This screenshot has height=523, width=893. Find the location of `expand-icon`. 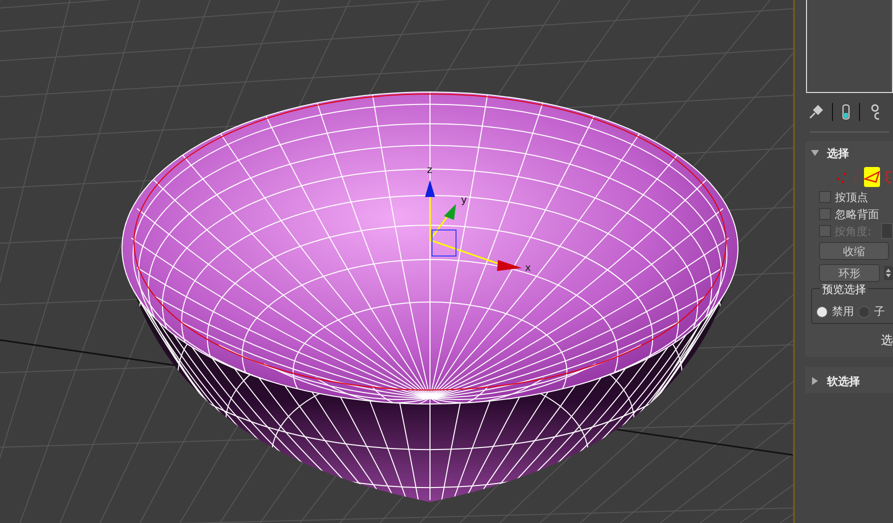

expand-icon is located at coordinates (815, 381).